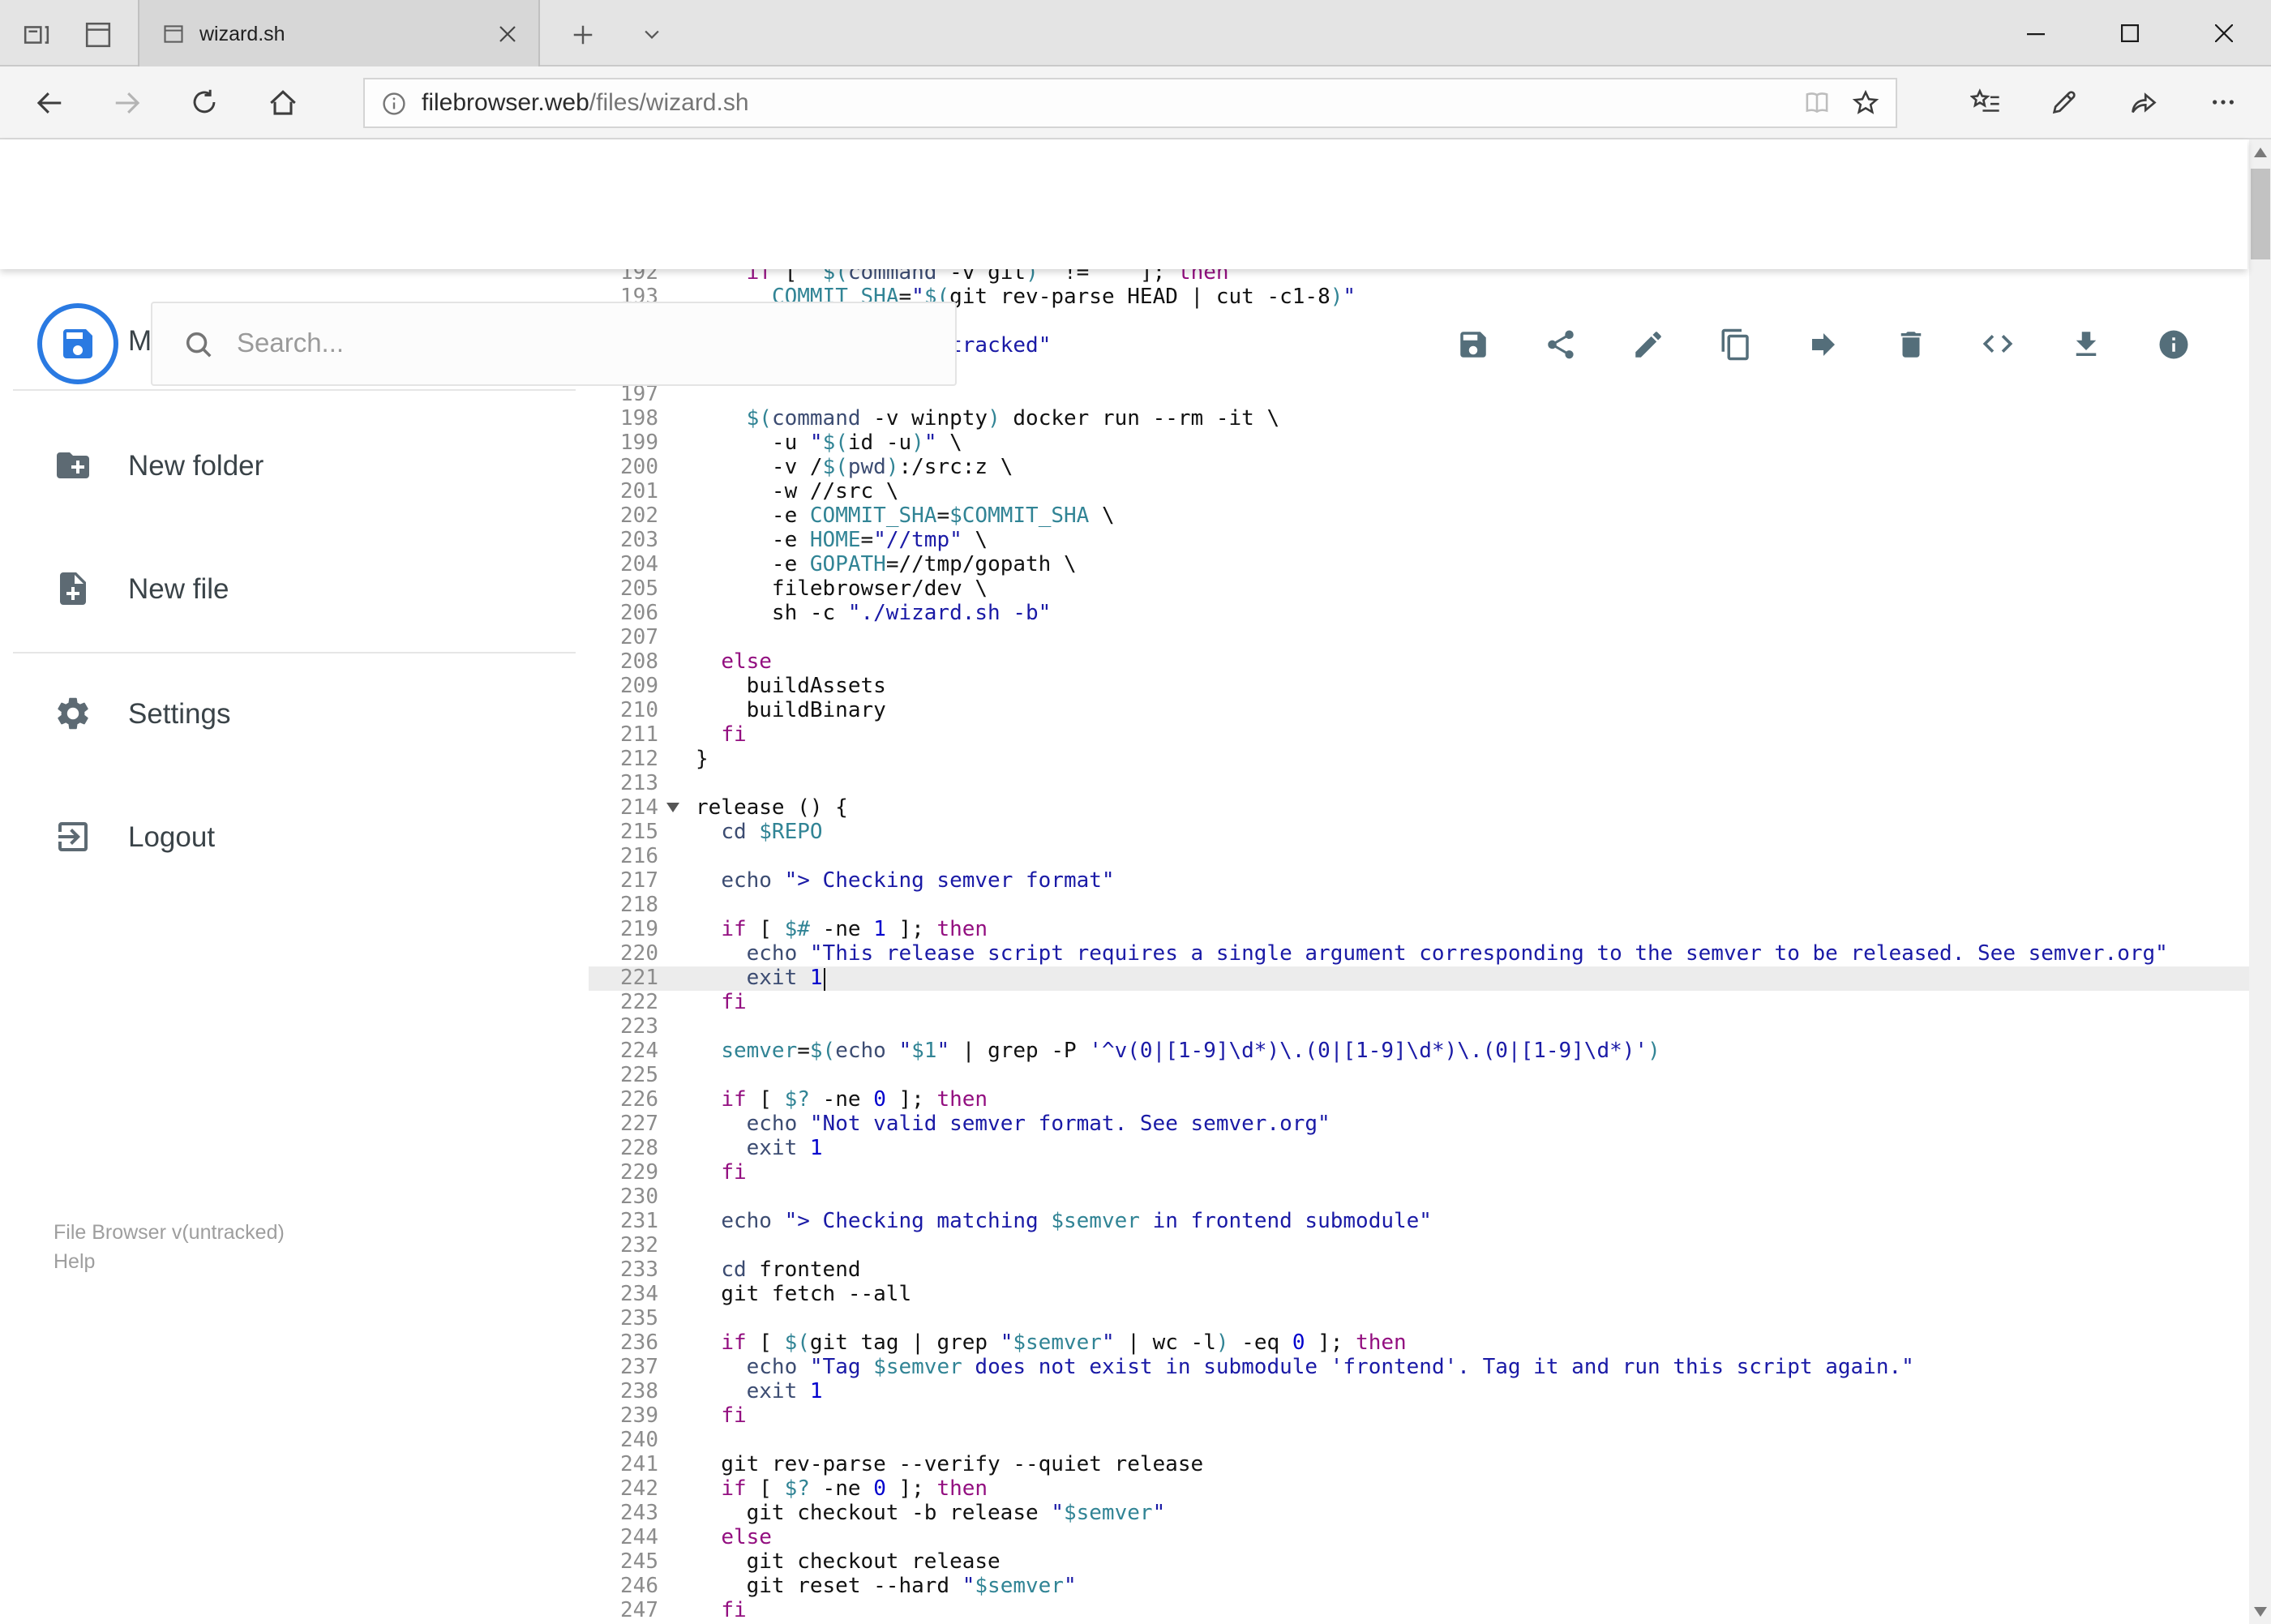  I want to click on code-line: 204 -e GOPATH=//tmp/gopath \, so click(1419, 565).